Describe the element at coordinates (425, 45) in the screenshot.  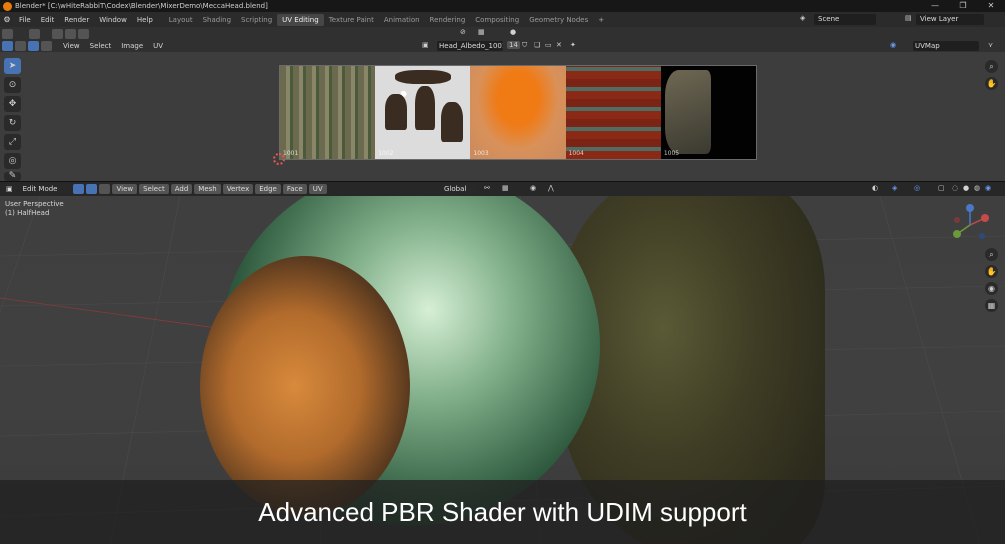
I see `image-browse-icon: ▣` at that location.